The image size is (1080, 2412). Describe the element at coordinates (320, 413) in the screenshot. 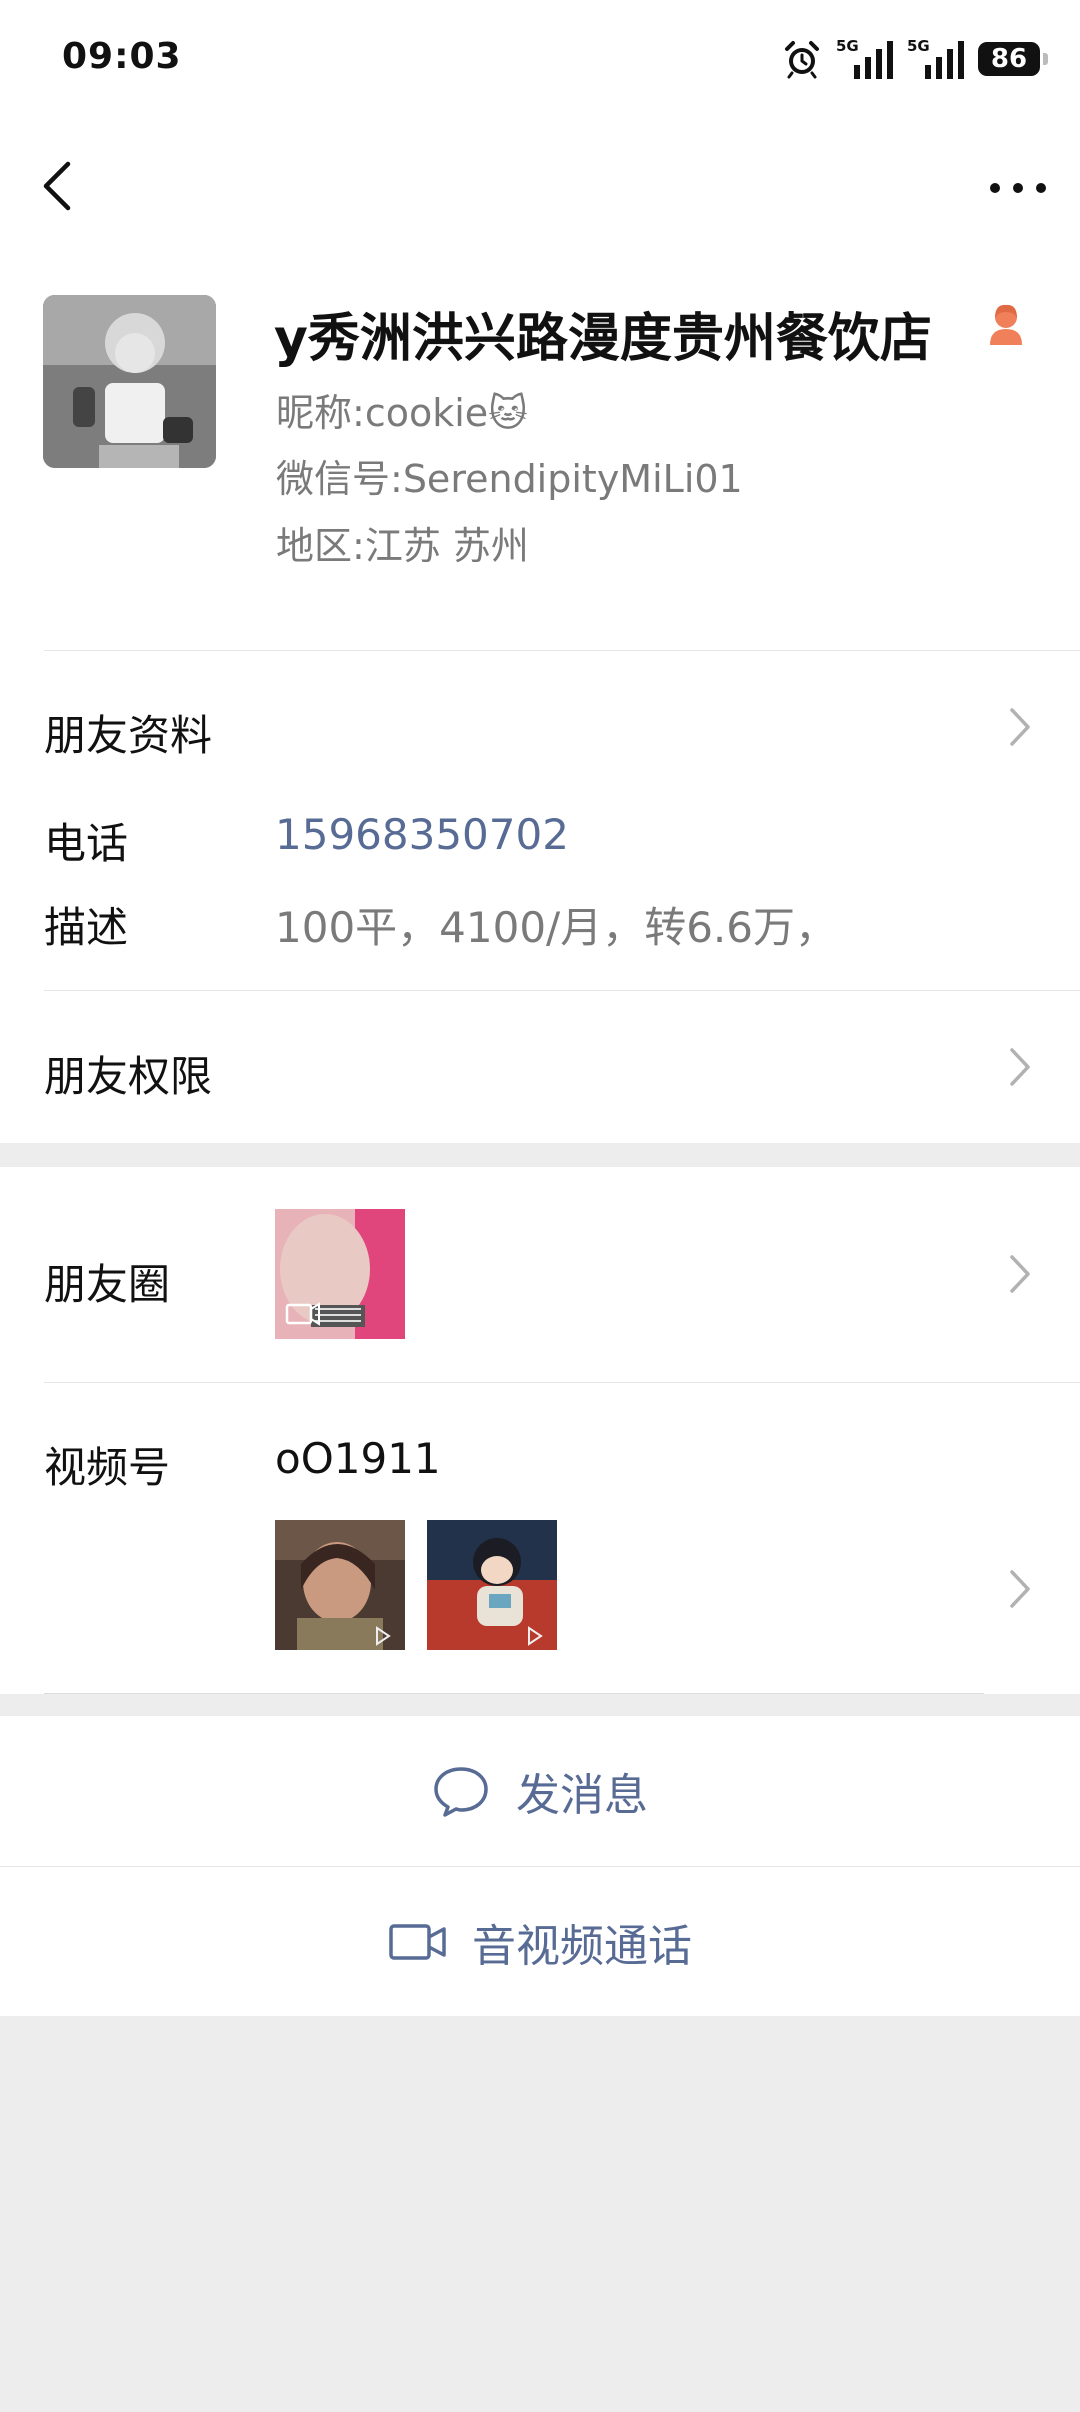

I see `nickname-label: 昵称:` at that location.